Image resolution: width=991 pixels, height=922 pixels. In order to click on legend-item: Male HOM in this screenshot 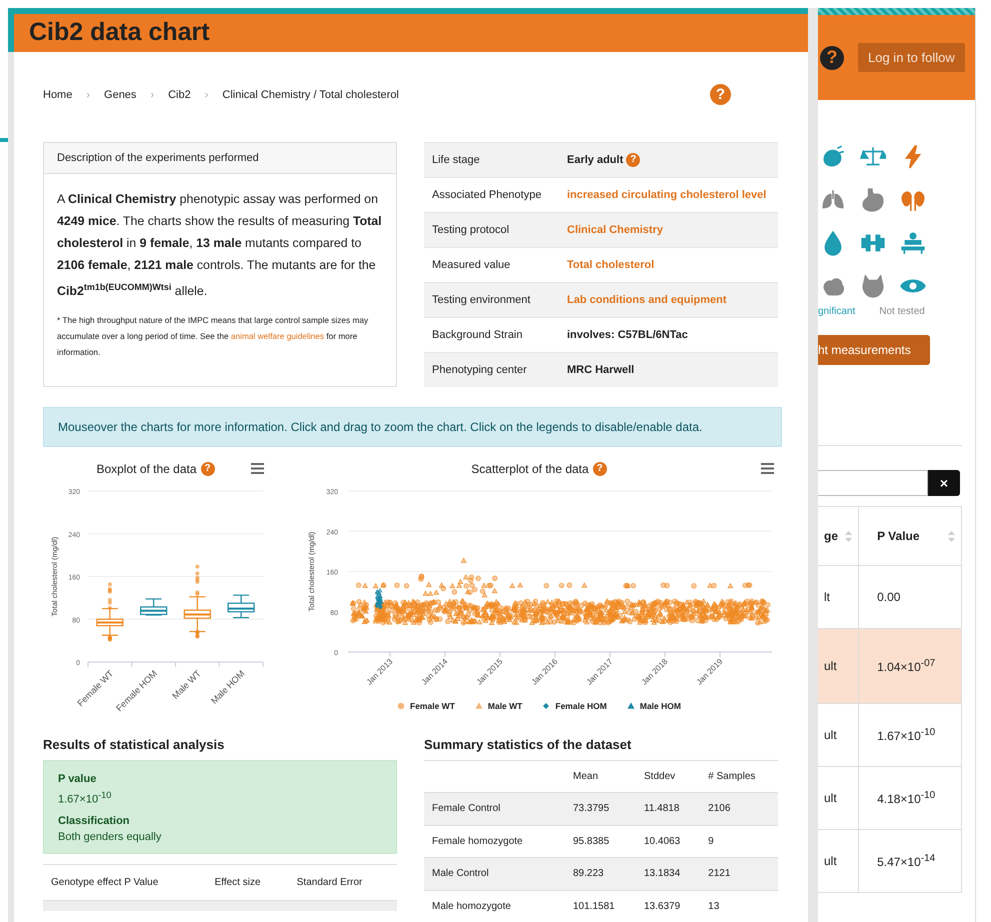, I will do `click(653, 705)`.